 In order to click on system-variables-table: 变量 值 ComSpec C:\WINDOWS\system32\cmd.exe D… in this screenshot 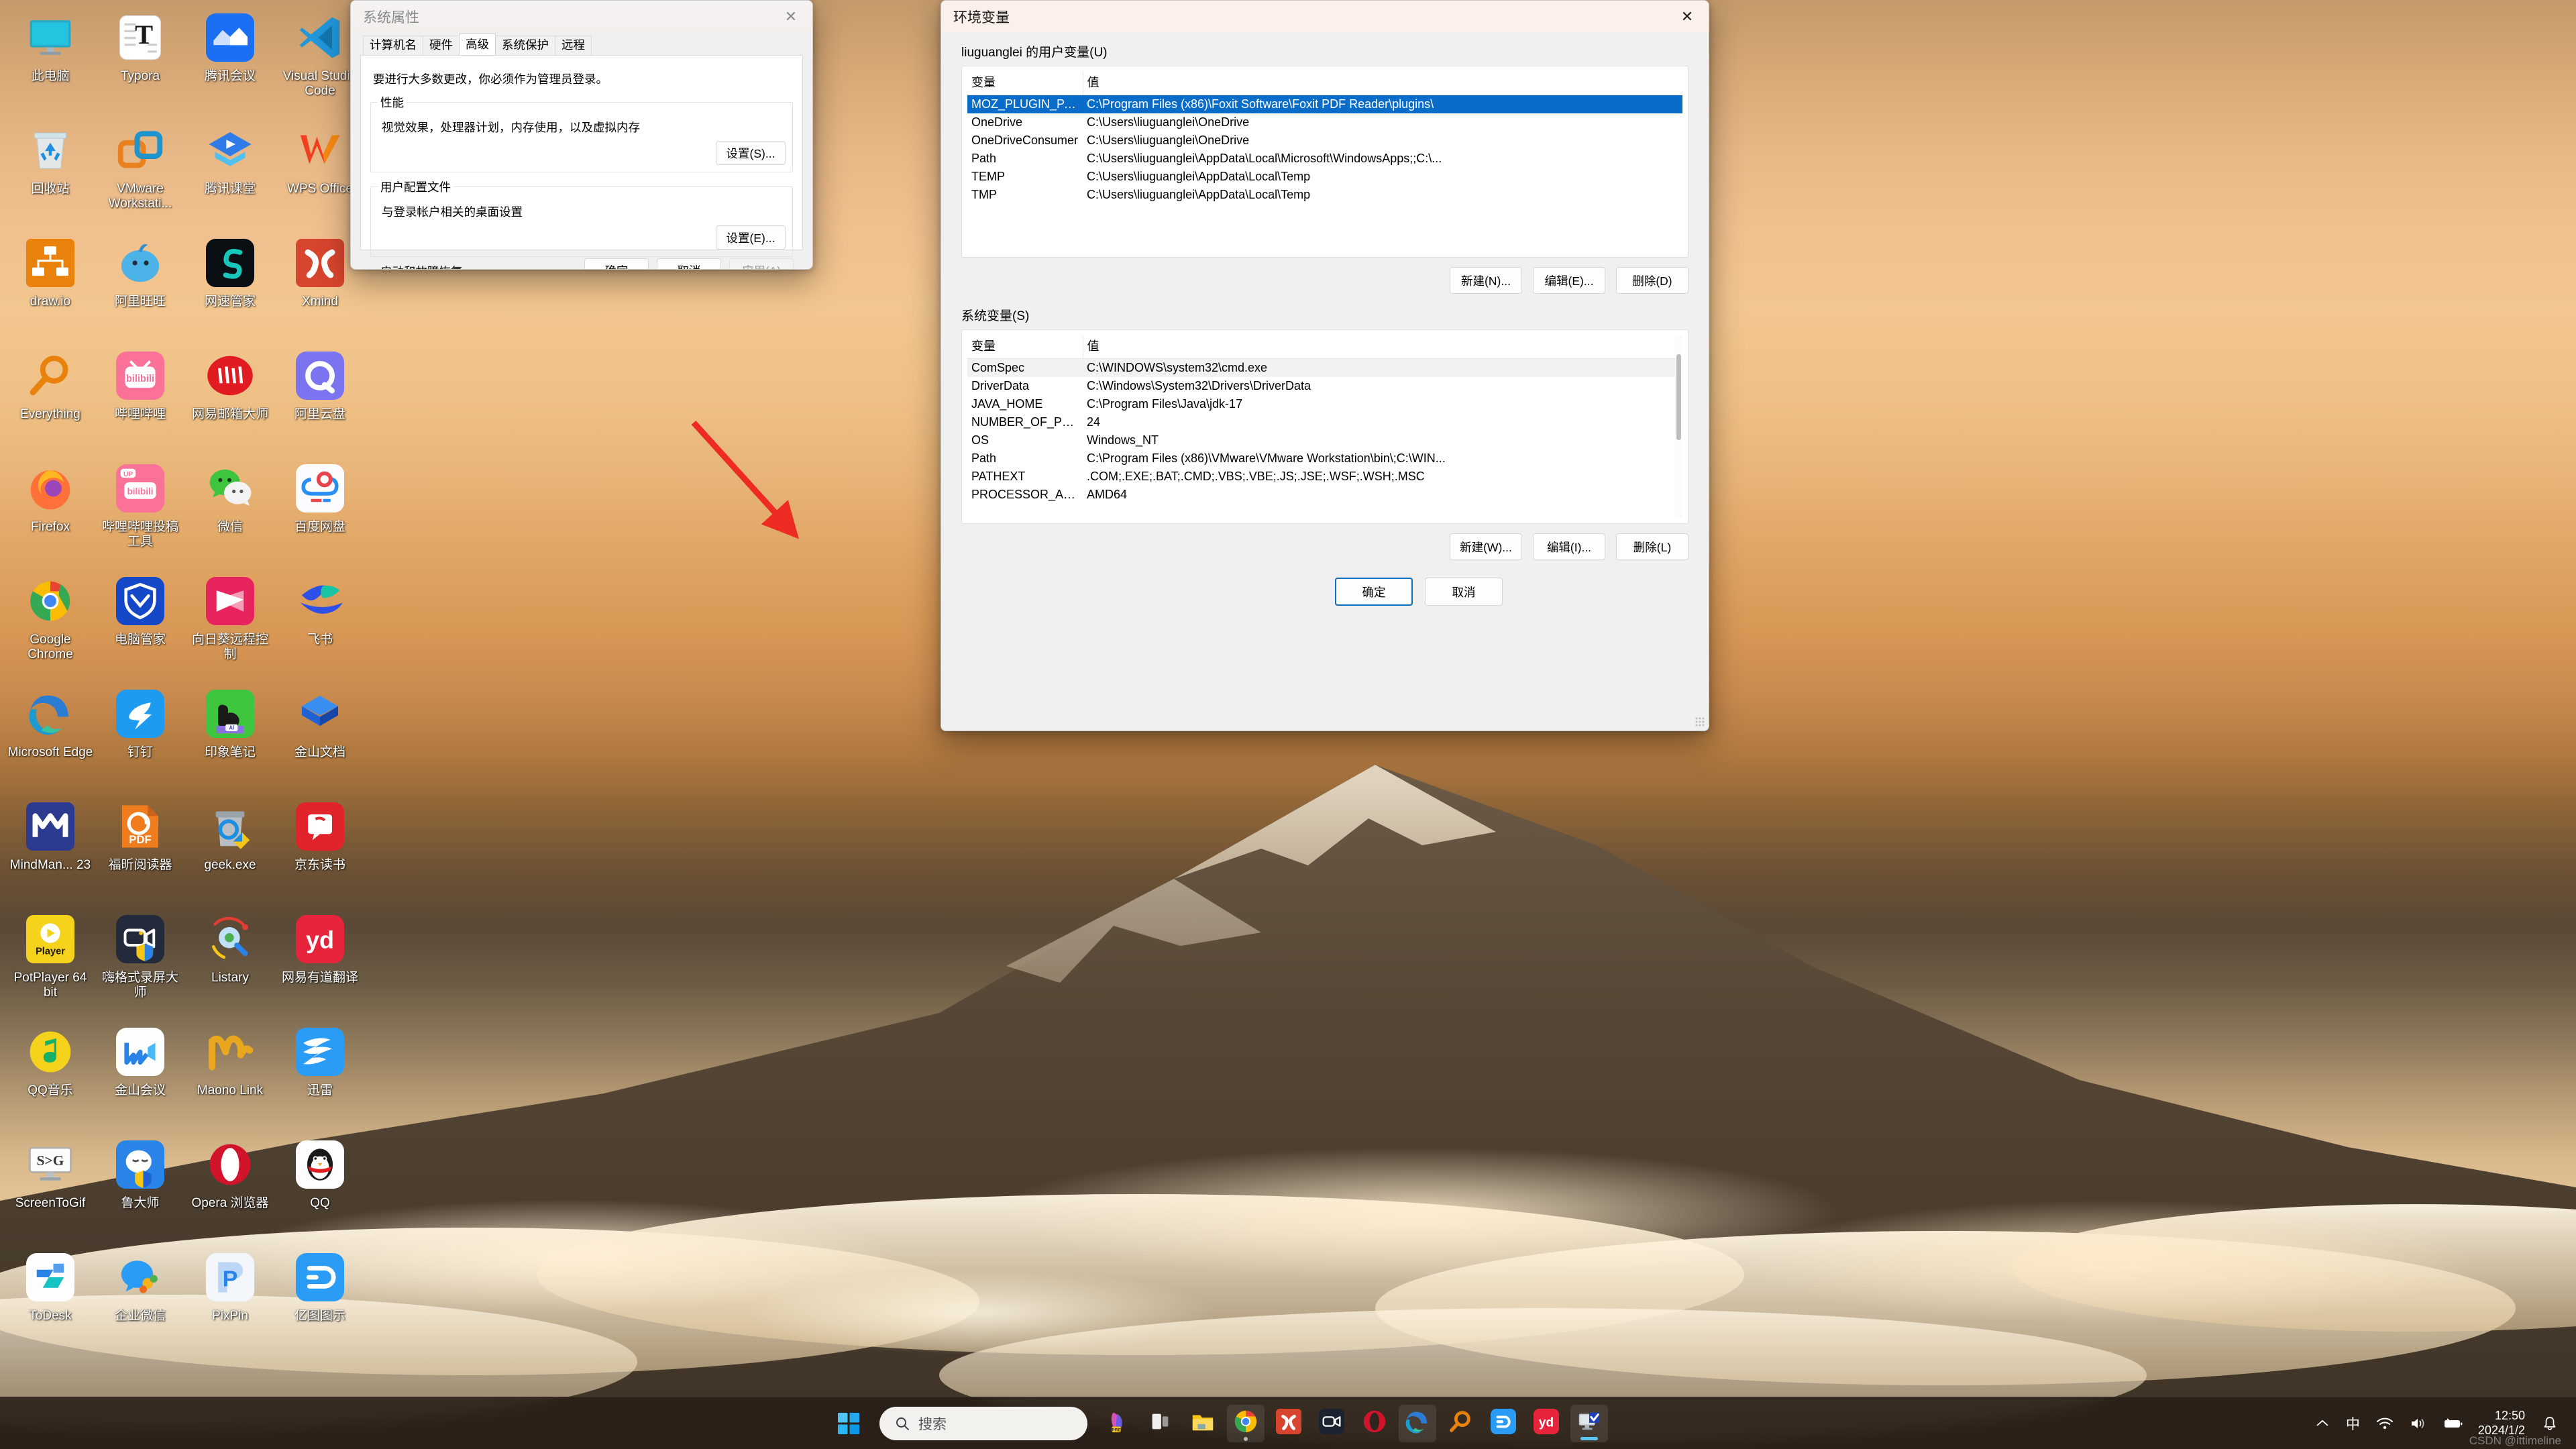, I will do `click(1324, 419)`.